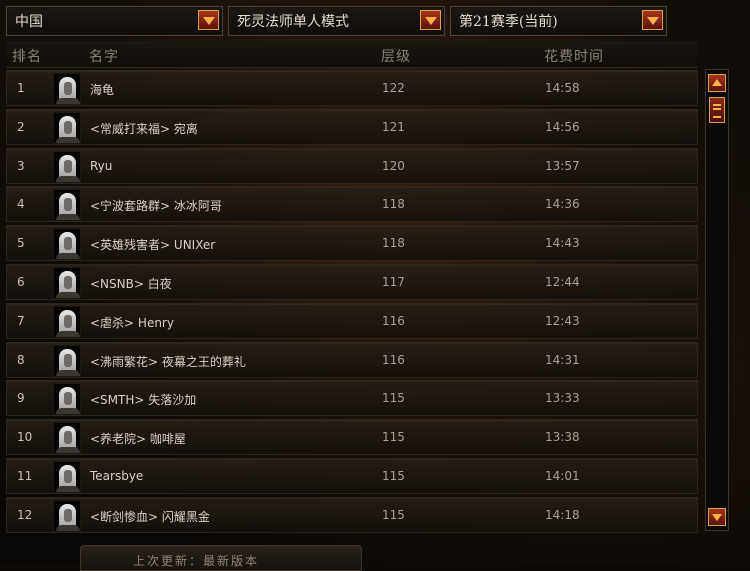  I want to click on region-dropdown: 中国, so click(114, 21).